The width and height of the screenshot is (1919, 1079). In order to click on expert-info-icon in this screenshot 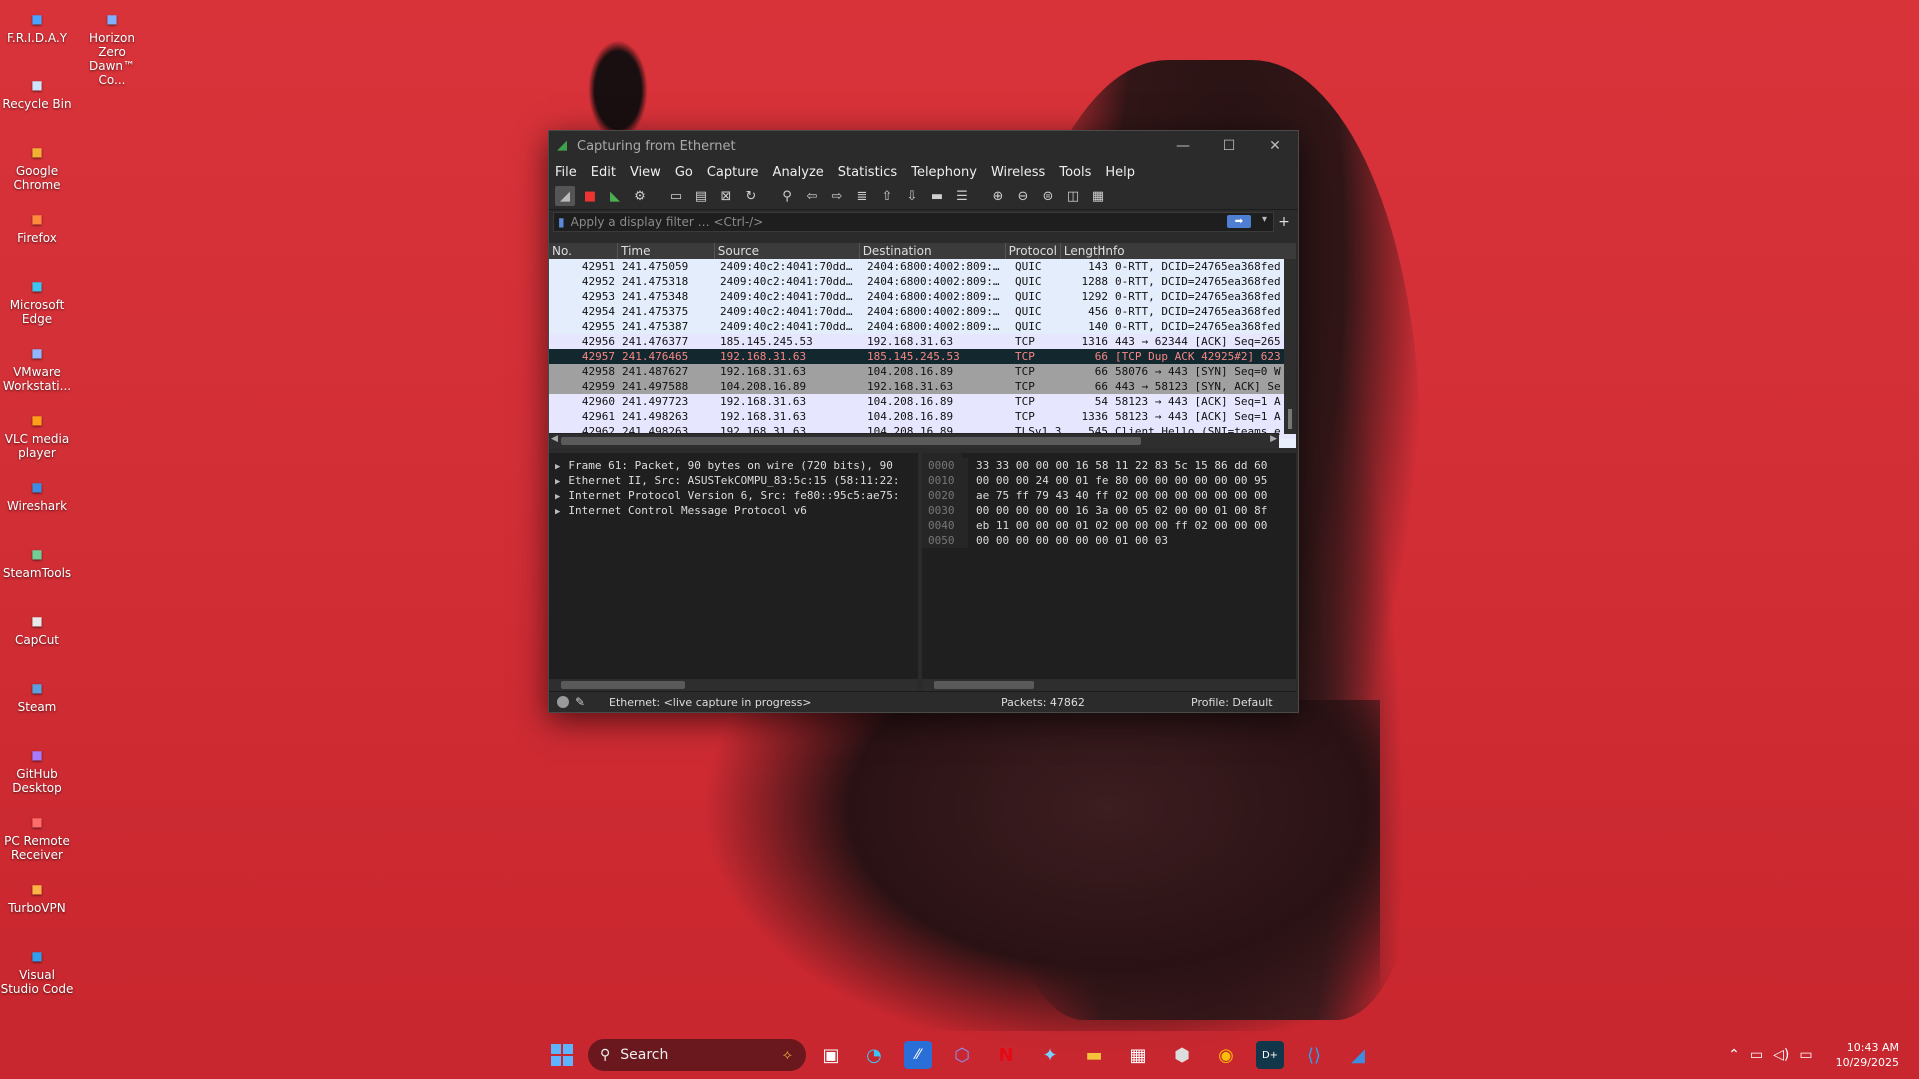, I will do `click(563, 702)`.